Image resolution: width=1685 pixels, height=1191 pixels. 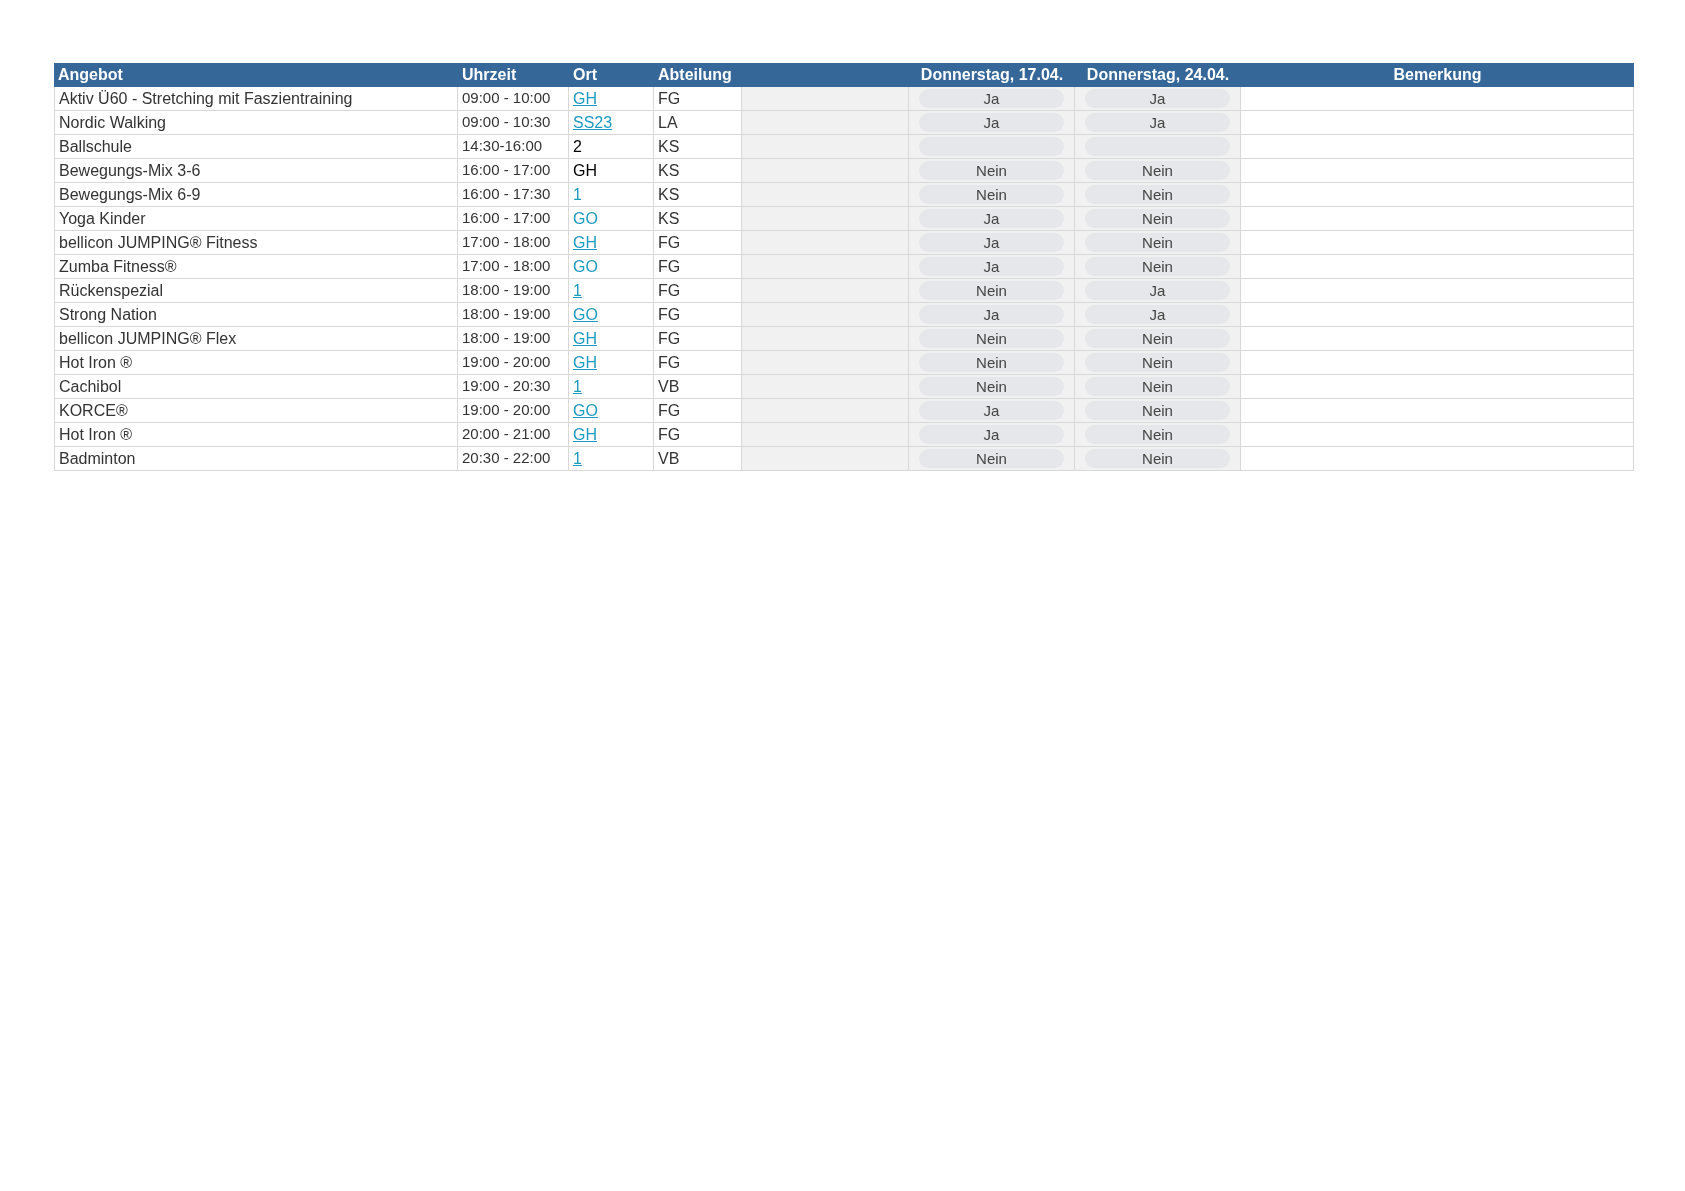 I want to click on table-cell-text: 19:00 - 20:30, so click(x=506, y=386).